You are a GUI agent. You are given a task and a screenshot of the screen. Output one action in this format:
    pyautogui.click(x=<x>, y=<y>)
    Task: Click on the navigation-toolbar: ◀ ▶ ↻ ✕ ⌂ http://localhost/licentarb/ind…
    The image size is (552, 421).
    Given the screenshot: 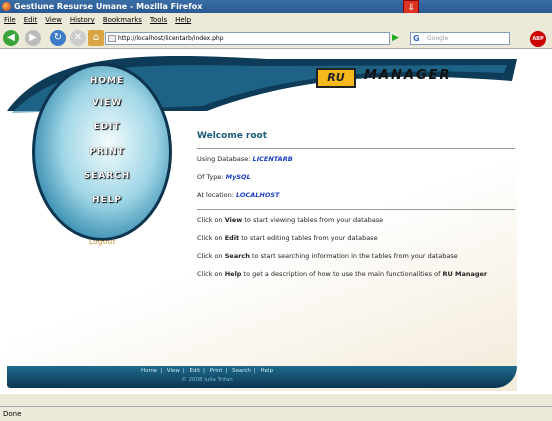 What is the action you would take?
    pyautogui.click(x=276, y=38)
    